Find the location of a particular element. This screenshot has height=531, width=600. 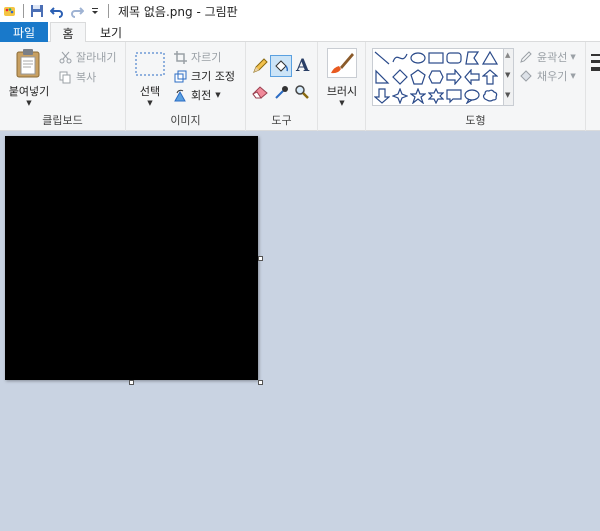

brushes-button: 브러시 ▼ is located at coordinates (342, 77).